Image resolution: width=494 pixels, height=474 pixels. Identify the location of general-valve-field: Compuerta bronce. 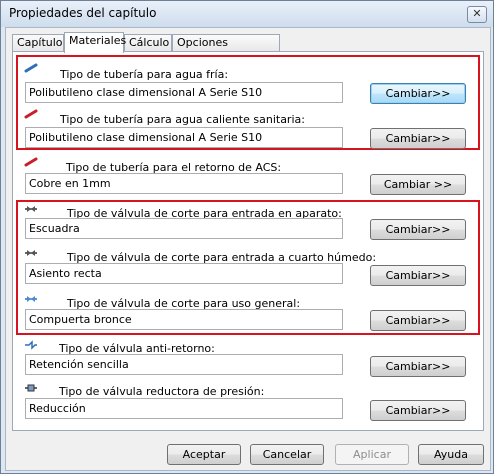
(184, 319).